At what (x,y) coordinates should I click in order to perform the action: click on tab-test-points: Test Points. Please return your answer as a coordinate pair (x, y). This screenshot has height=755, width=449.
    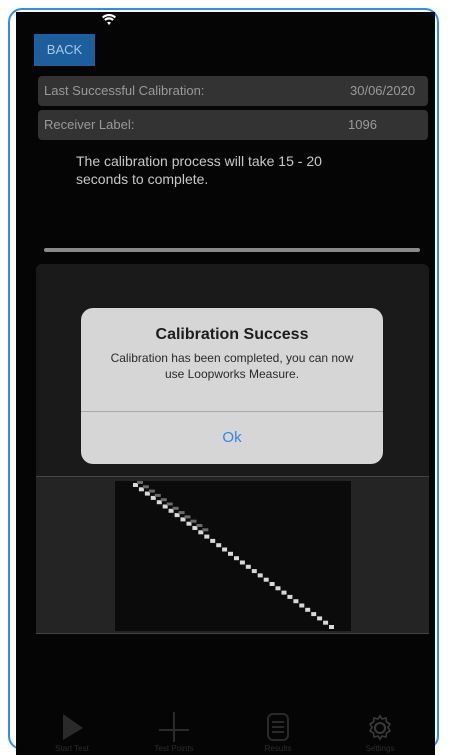
    Looking at the image, I should click on (174, 731).